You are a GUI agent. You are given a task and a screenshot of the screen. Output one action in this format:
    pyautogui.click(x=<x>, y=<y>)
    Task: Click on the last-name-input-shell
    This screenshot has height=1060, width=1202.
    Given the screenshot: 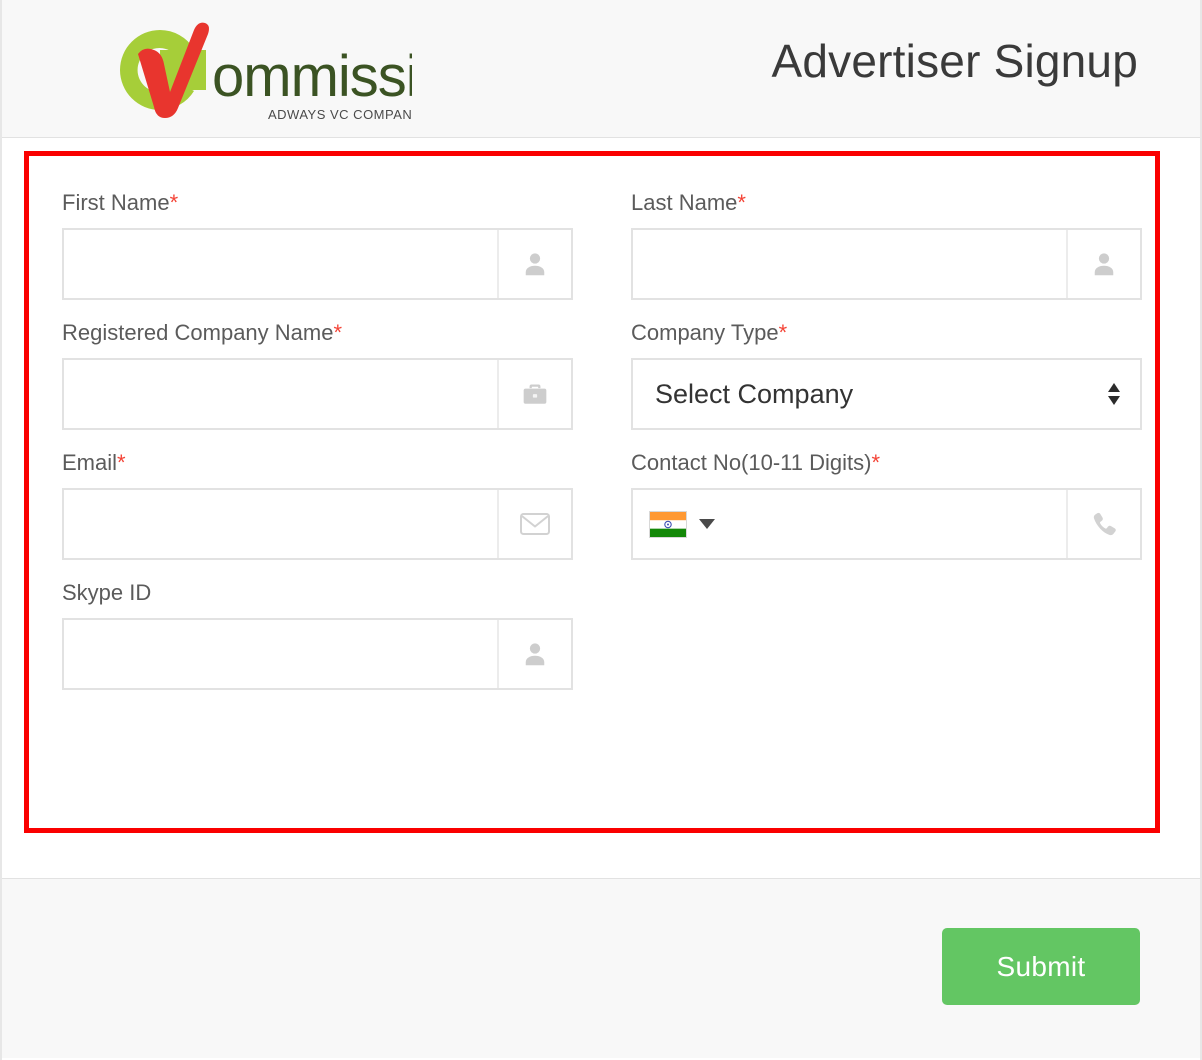 What is the action you would take?
    pyautogui.click(x=886, y=264)
    